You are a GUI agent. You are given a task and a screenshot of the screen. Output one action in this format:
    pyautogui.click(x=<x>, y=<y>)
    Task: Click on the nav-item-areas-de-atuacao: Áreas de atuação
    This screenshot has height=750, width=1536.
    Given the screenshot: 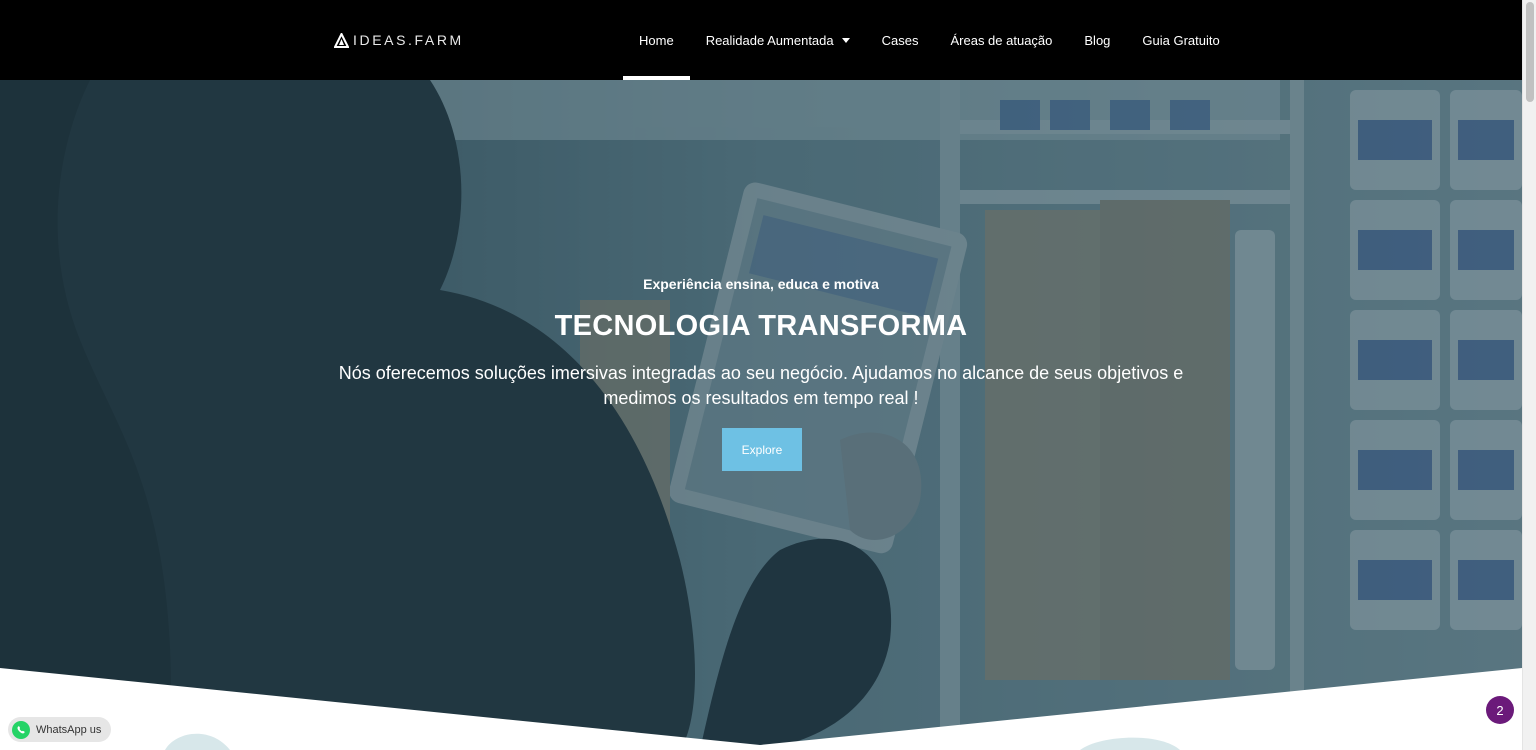 What is the action you would take?
    pyautogui.click(x=1001, y=40)
    